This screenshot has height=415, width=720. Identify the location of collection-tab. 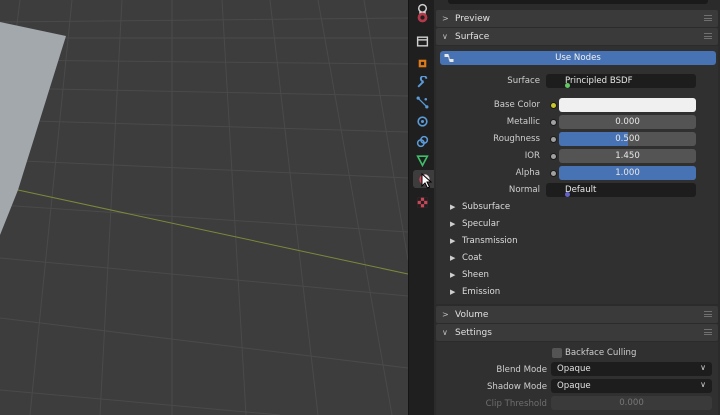
(422, 41).